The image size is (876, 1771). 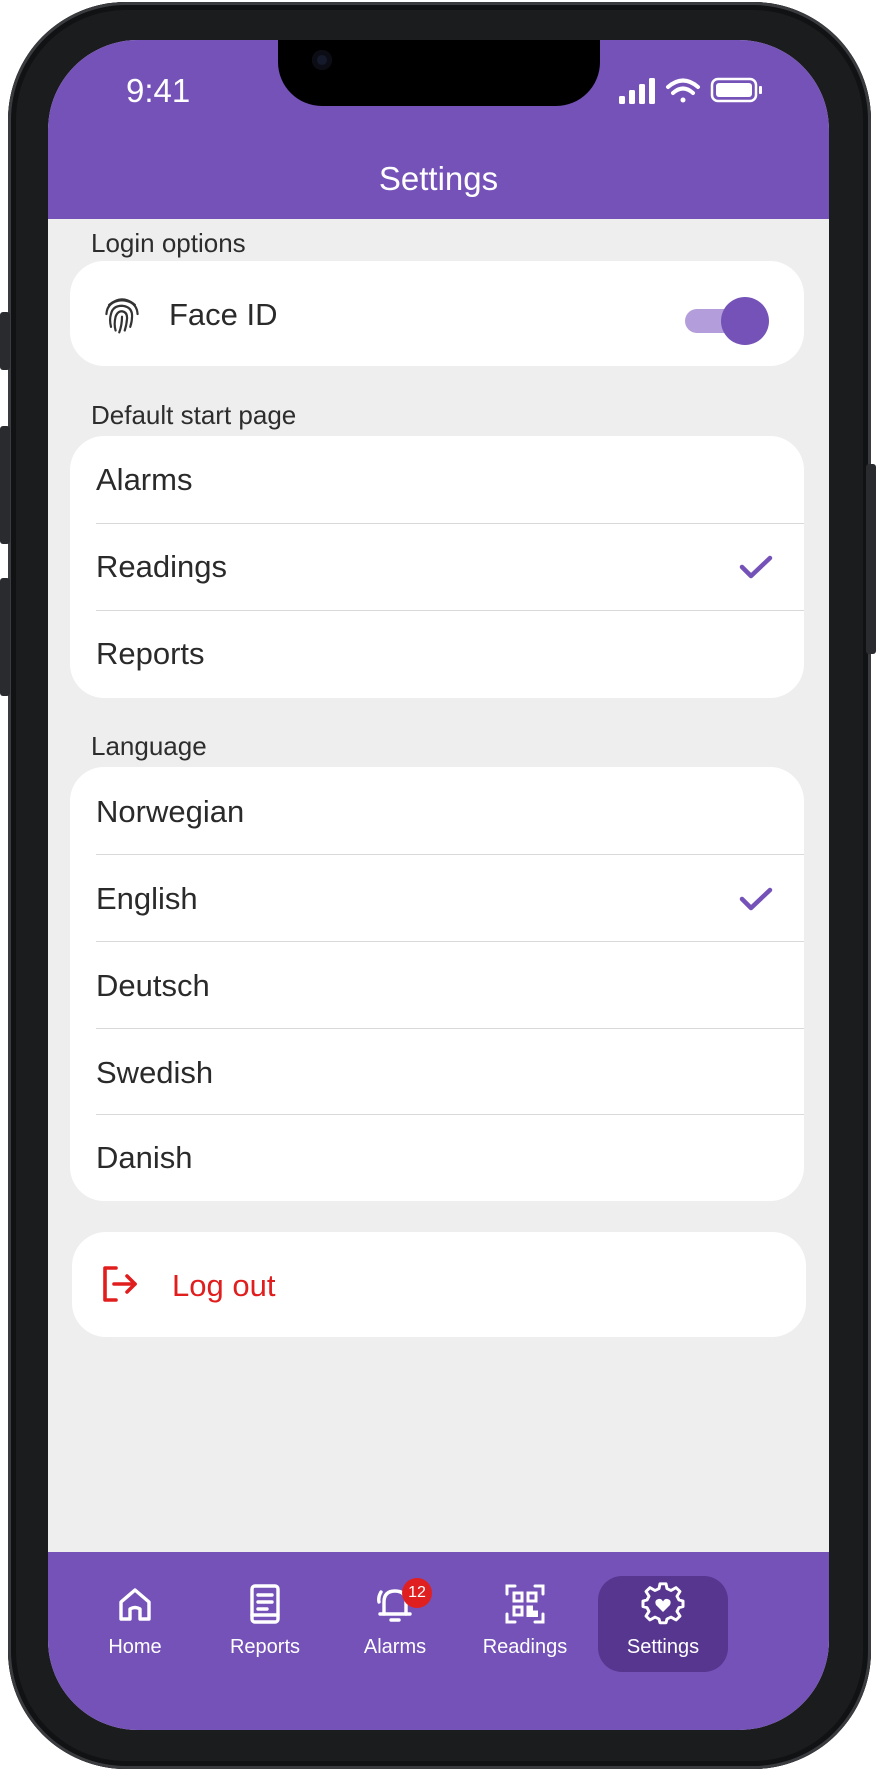 What do you see at coordinates (450, 899) in the screenshot?
I see `language-option-english: English` at bounding box center [450, 899].